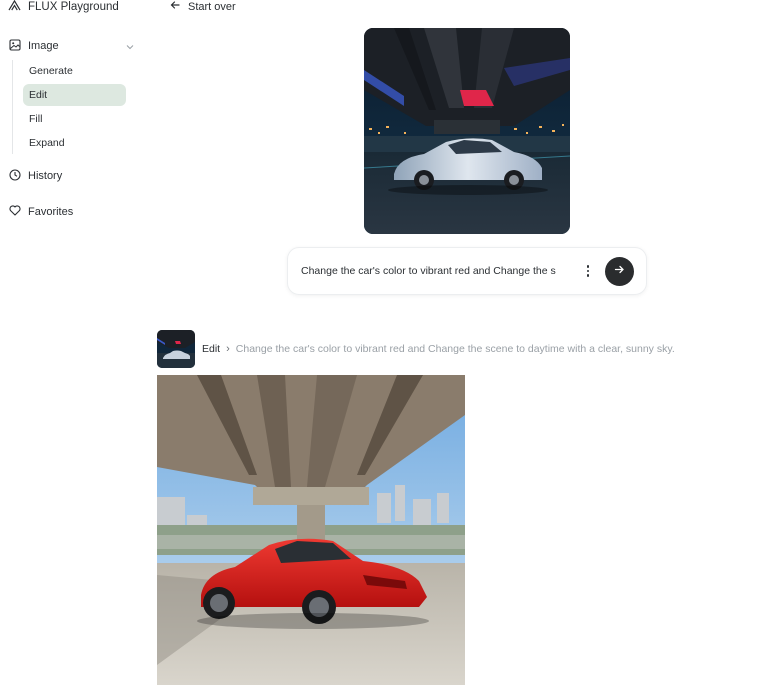  I want to click on flux-logo-icon, so click(14, 7).